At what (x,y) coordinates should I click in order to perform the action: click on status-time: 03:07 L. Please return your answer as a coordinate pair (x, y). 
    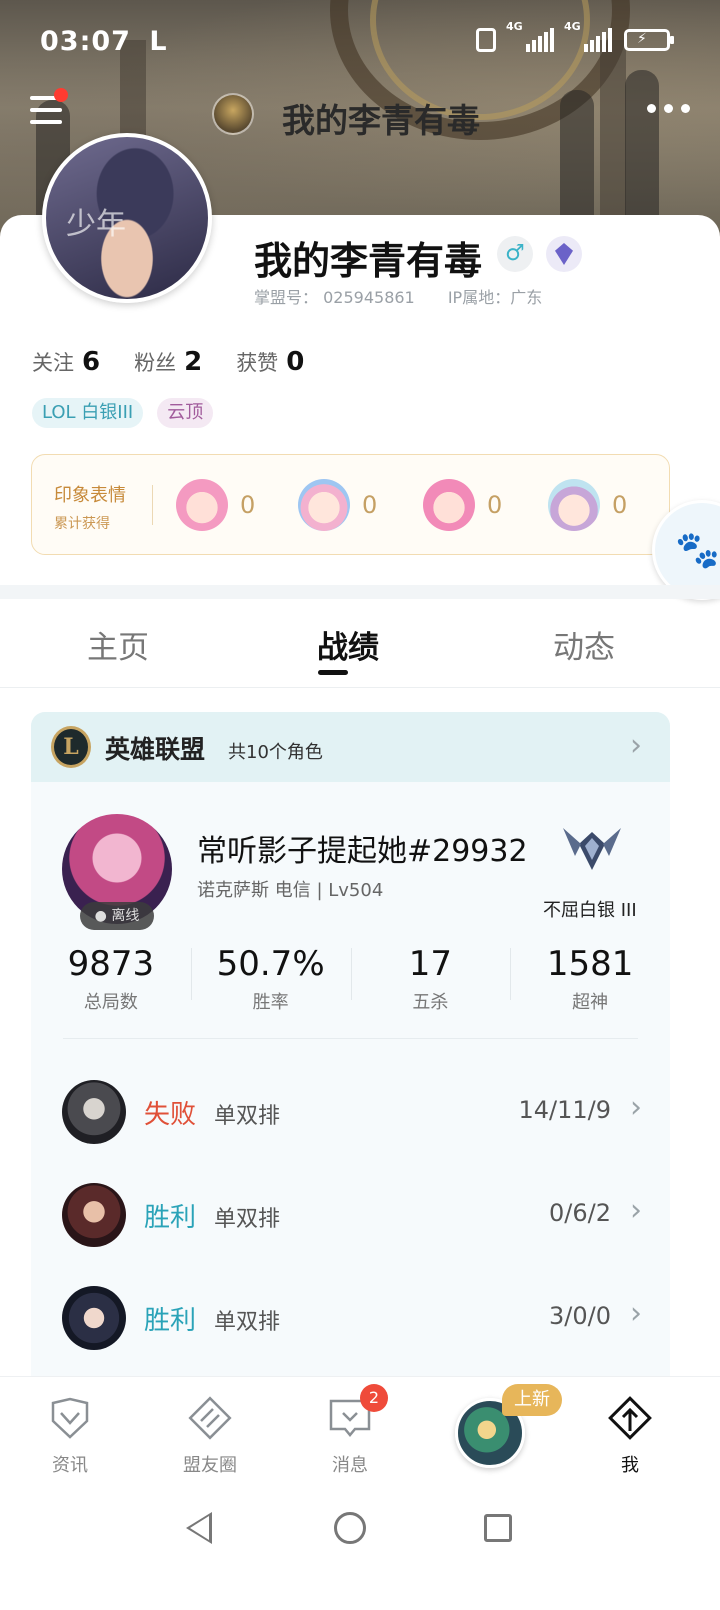
    Looking at the image, I should click on (104, 41).